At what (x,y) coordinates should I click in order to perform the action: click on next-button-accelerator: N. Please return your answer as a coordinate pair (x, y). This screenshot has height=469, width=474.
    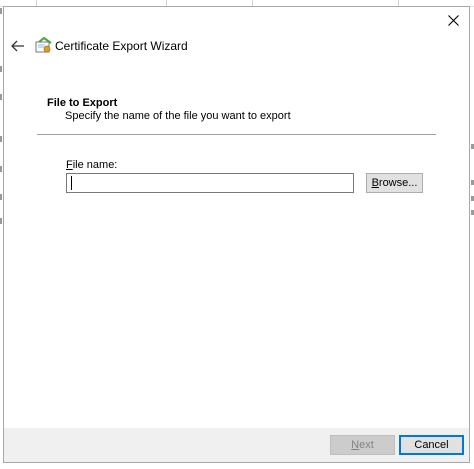
    Looking at the image, I should click on (355, 445).